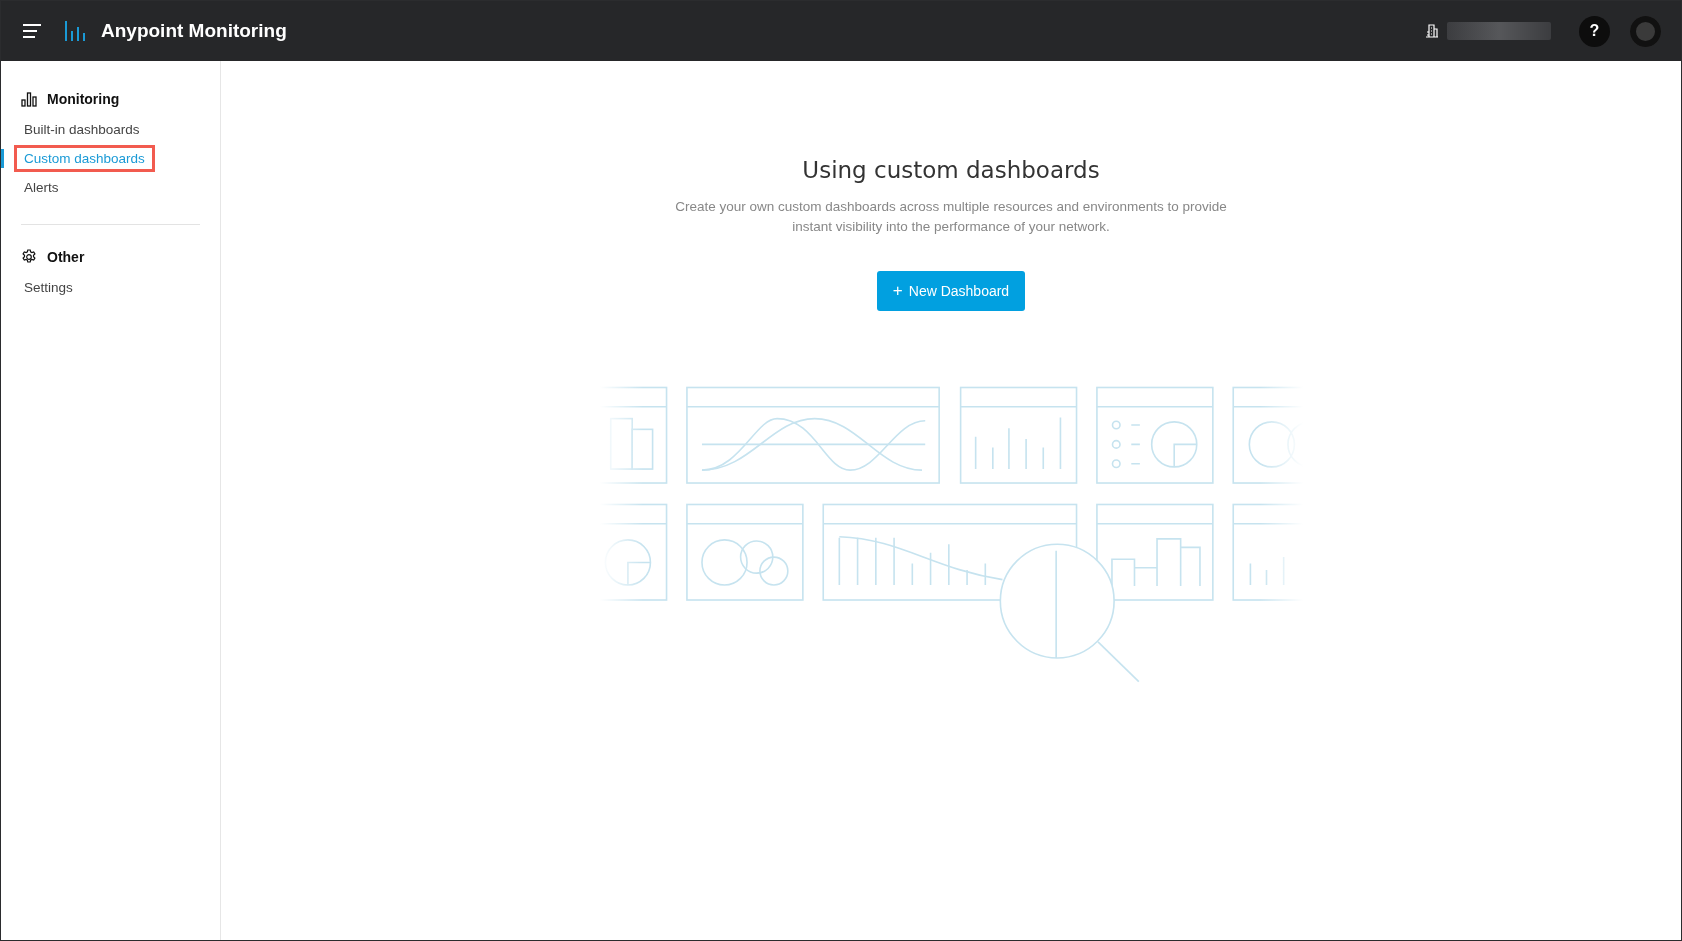  Describe the element at coordinates (1432, 31) in the screenshot. I see `building-icon` at that location.